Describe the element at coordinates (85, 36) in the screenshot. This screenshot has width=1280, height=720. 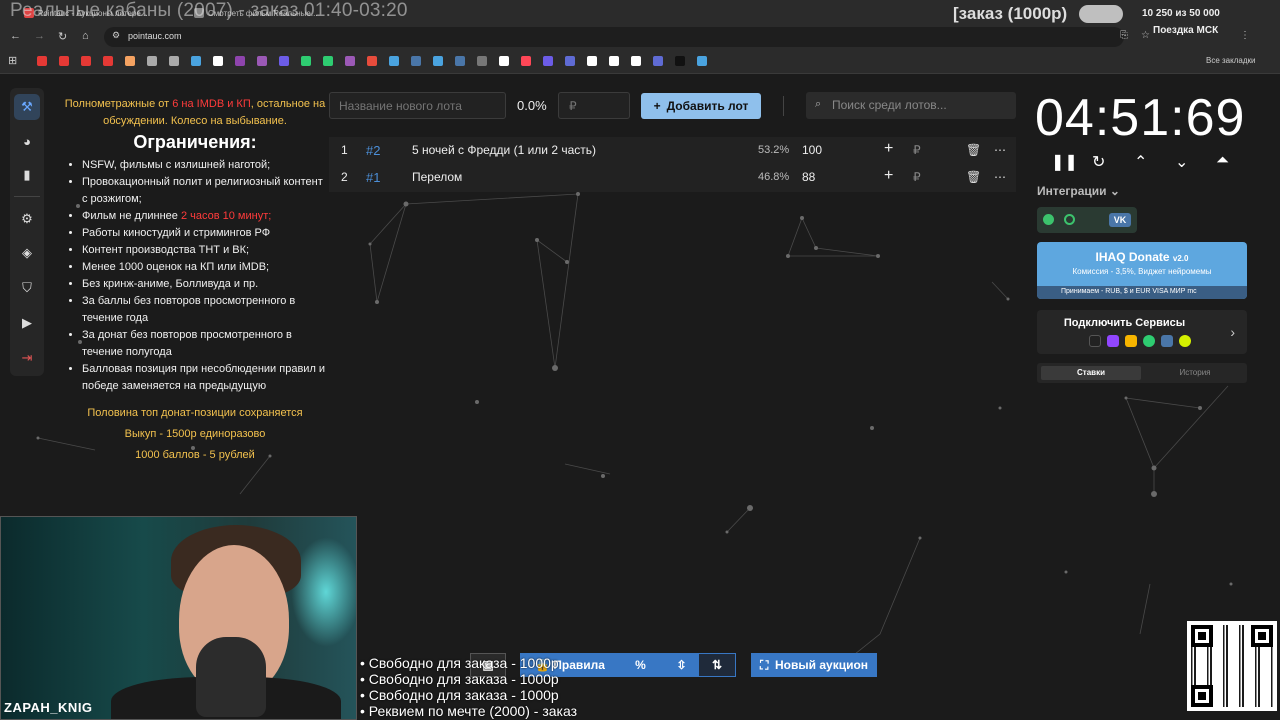
I see `home-icon: ⌂` at that location.